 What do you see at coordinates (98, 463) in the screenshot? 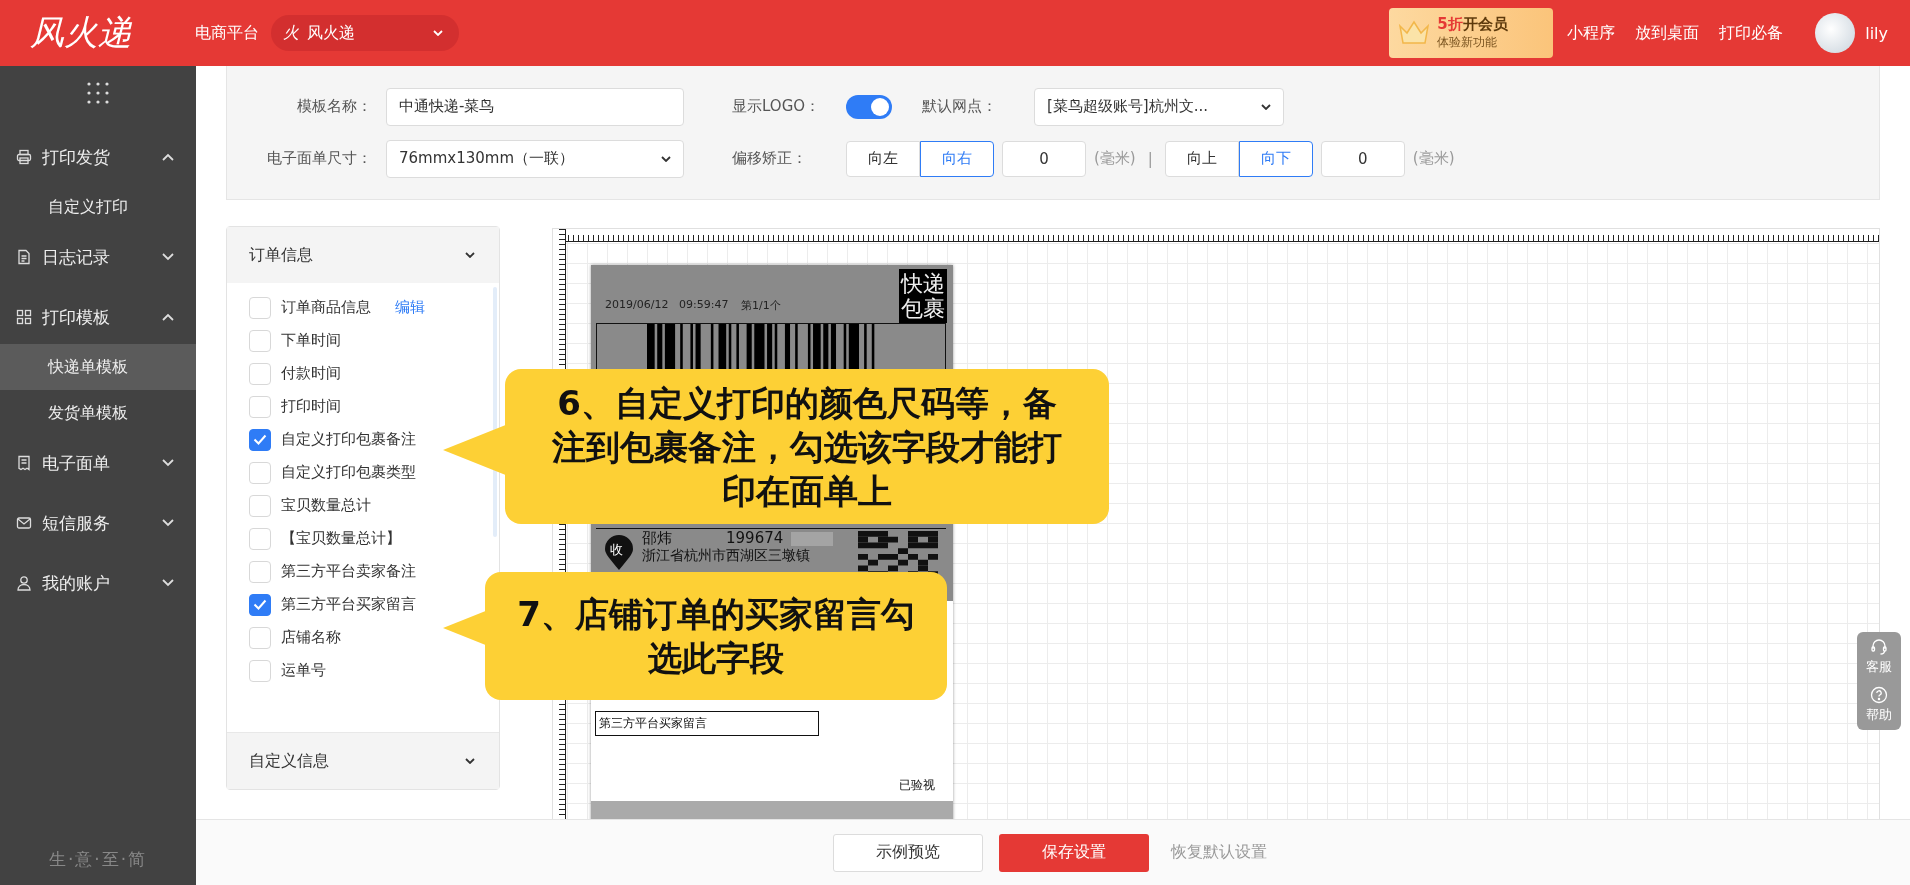
I see `sidebar-item: 电子面单` at bounding box center [98, 463].